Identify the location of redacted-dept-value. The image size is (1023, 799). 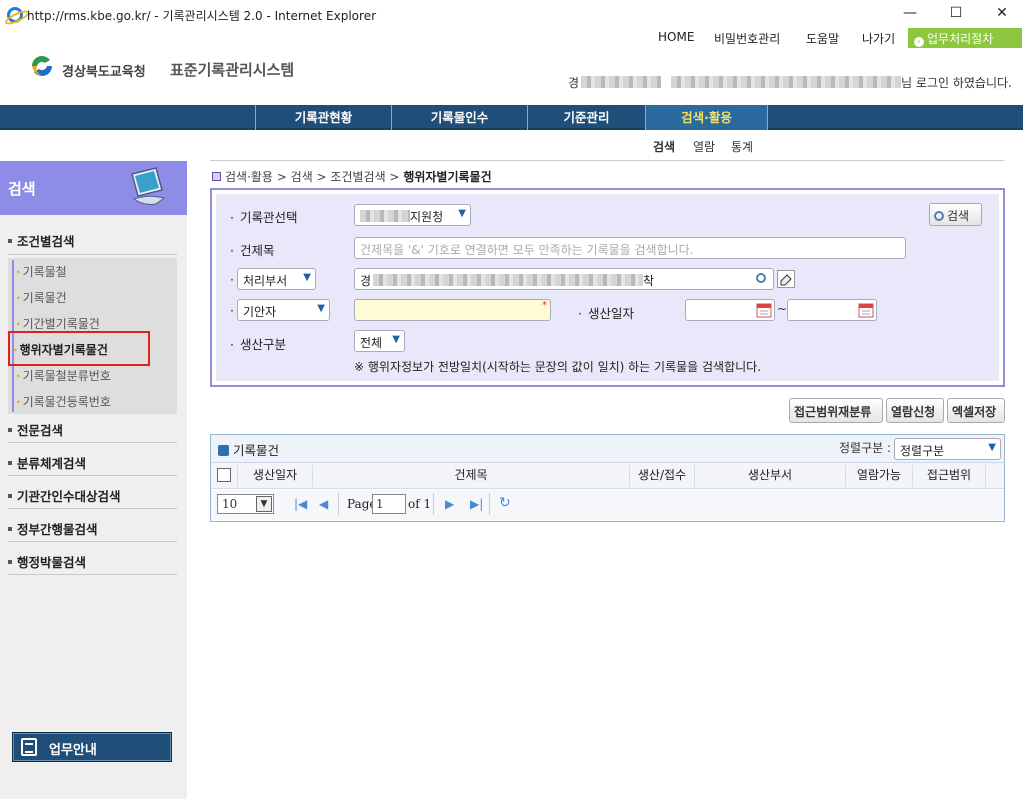
(508, 280).